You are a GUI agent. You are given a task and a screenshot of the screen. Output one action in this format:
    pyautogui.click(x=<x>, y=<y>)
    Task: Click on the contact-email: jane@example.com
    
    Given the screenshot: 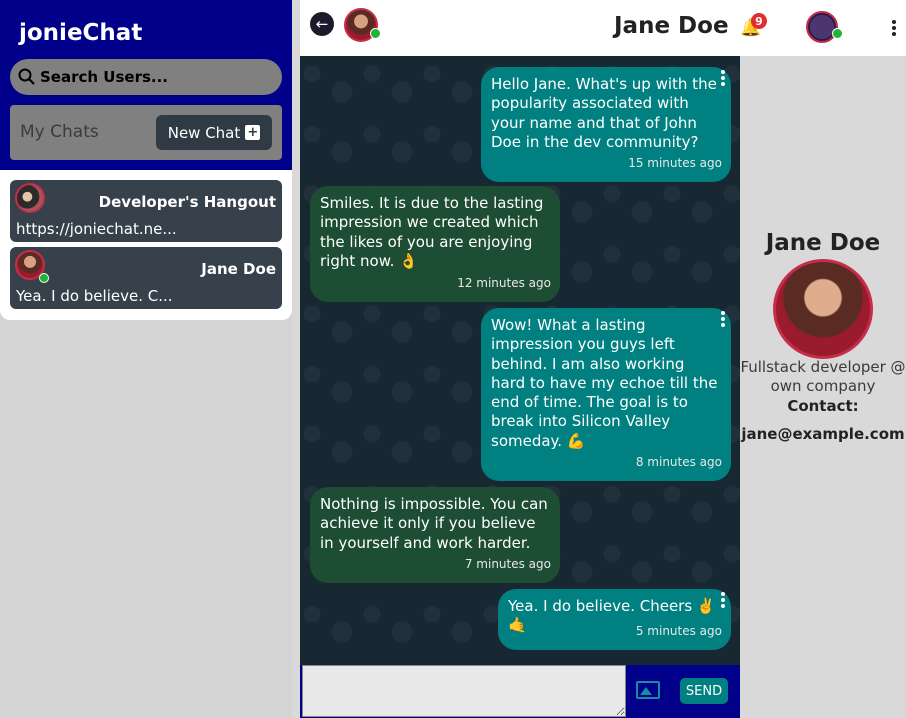 What is the action you would take?
    pyautogui.click(x=823, y=434)
    